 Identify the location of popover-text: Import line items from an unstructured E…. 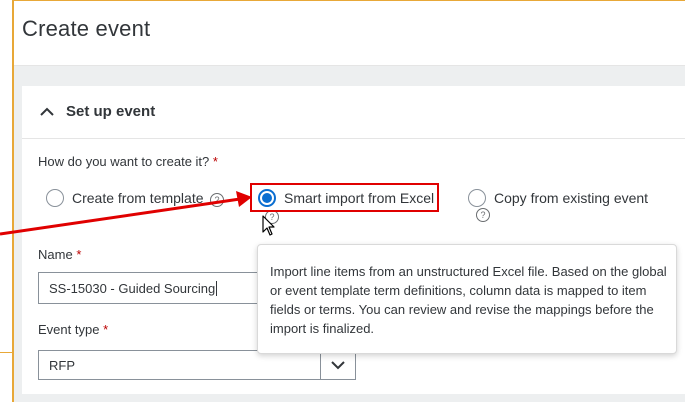
(468, 300).